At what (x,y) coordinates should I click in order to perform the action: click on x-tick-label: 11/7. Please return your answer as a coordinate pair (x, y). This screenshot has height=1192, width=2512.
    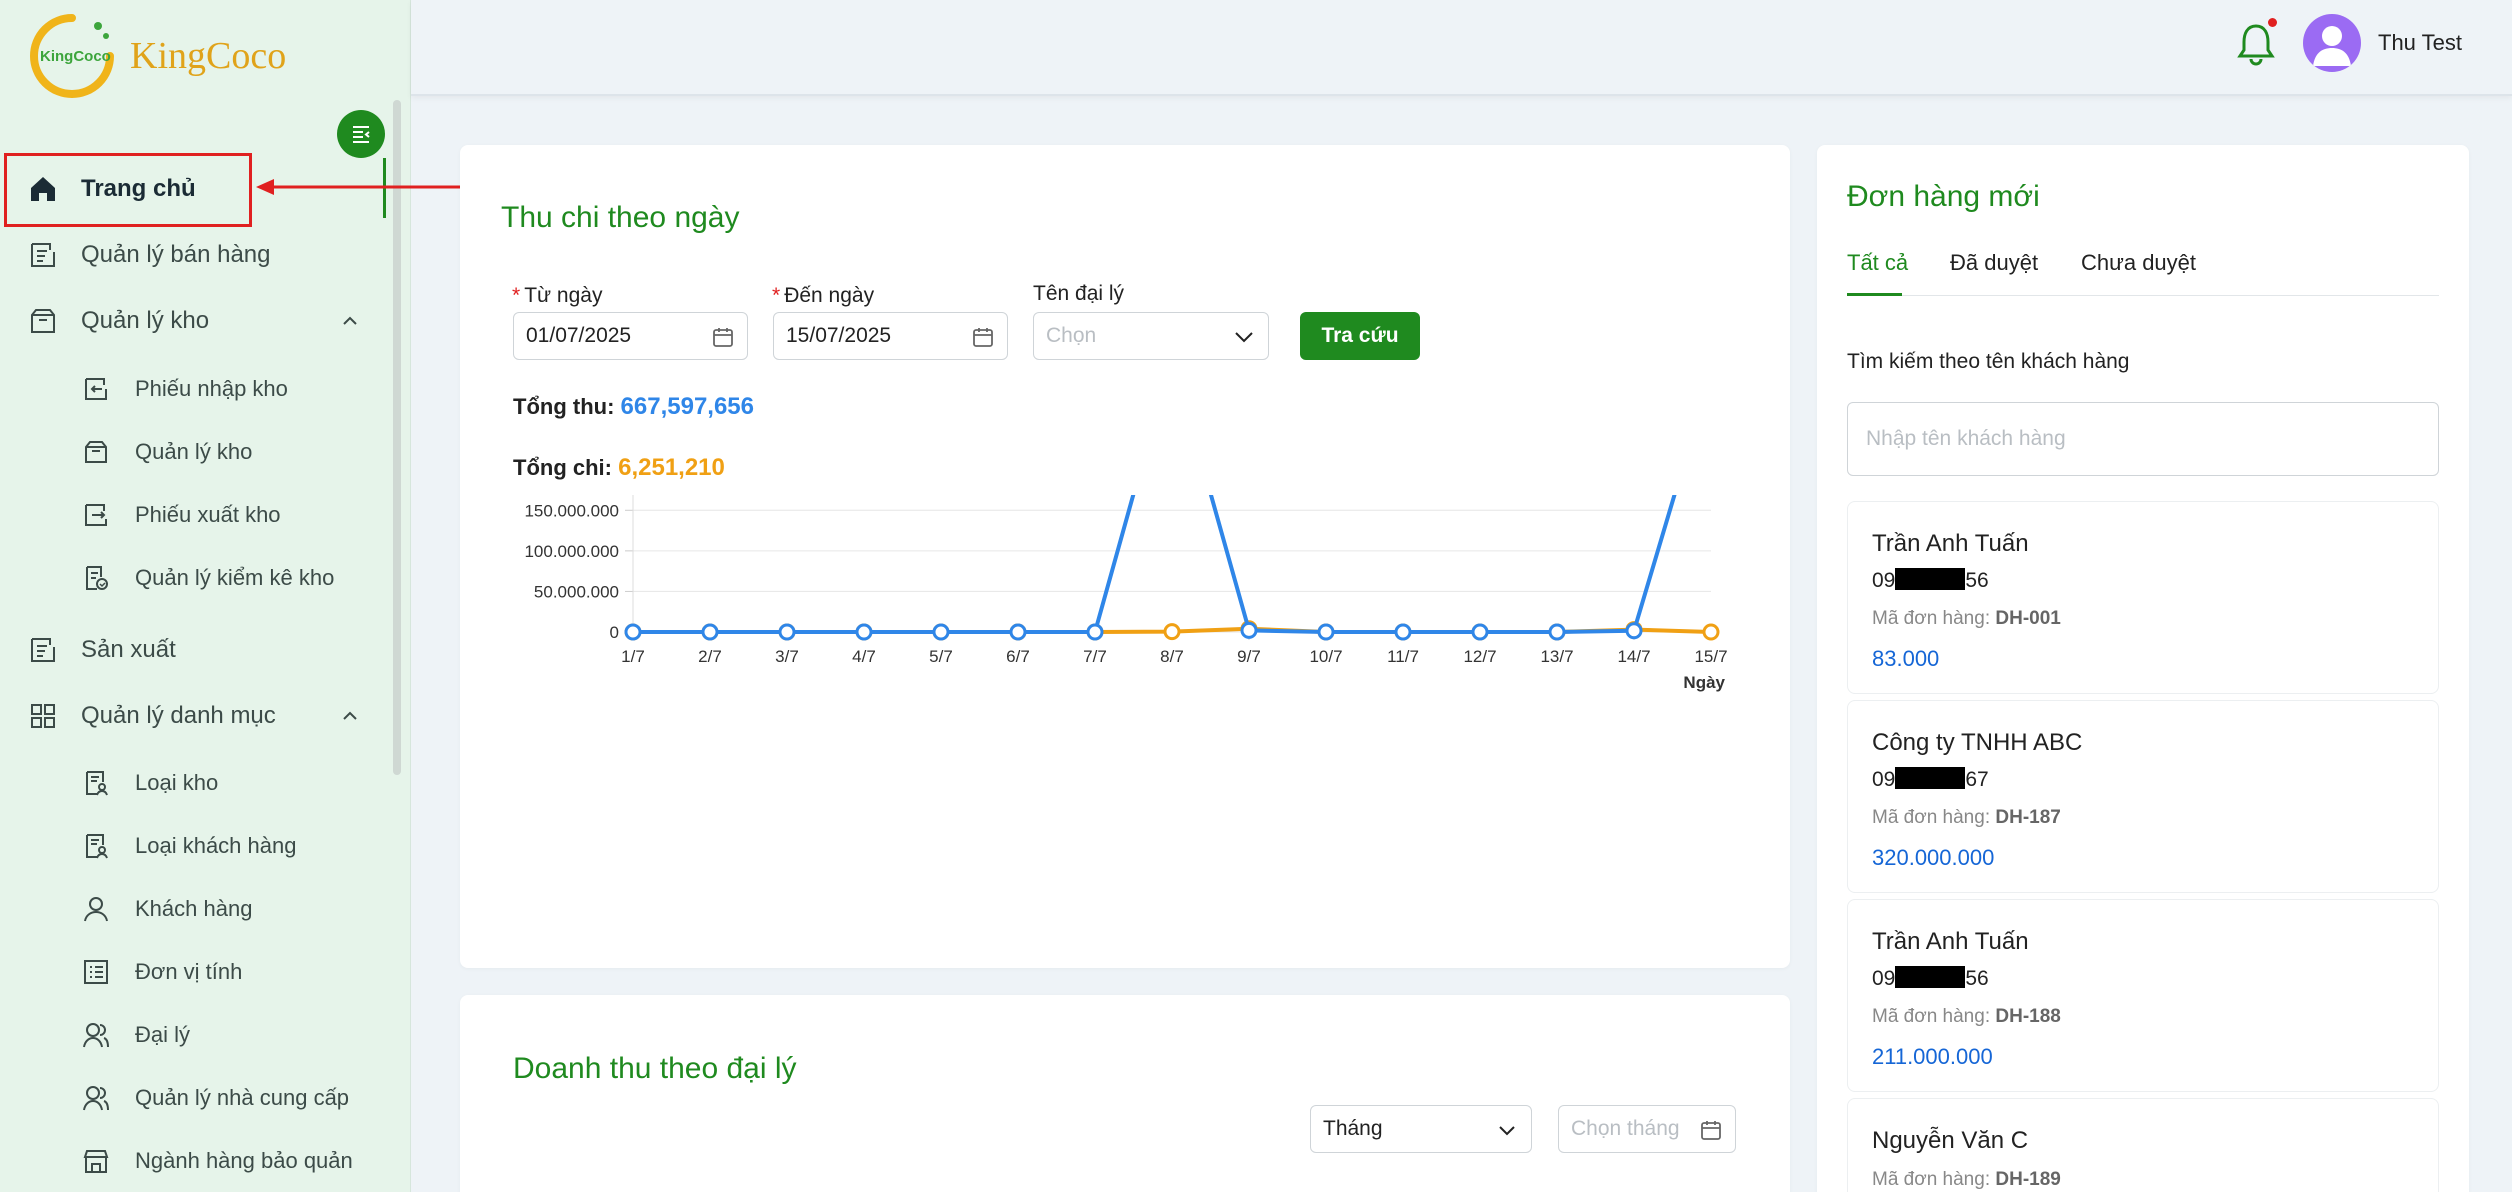
    Looking at the image, I should click on (1403, 656).